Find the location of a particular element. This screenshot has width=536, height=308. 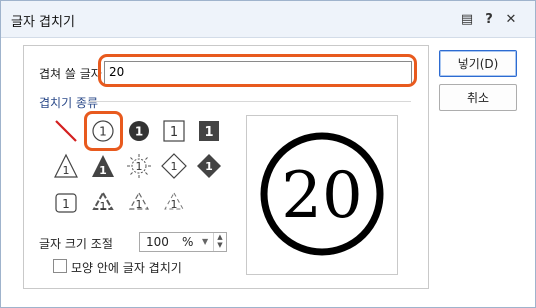

symbol-sun: 1 is located at coordinates (139, 166).